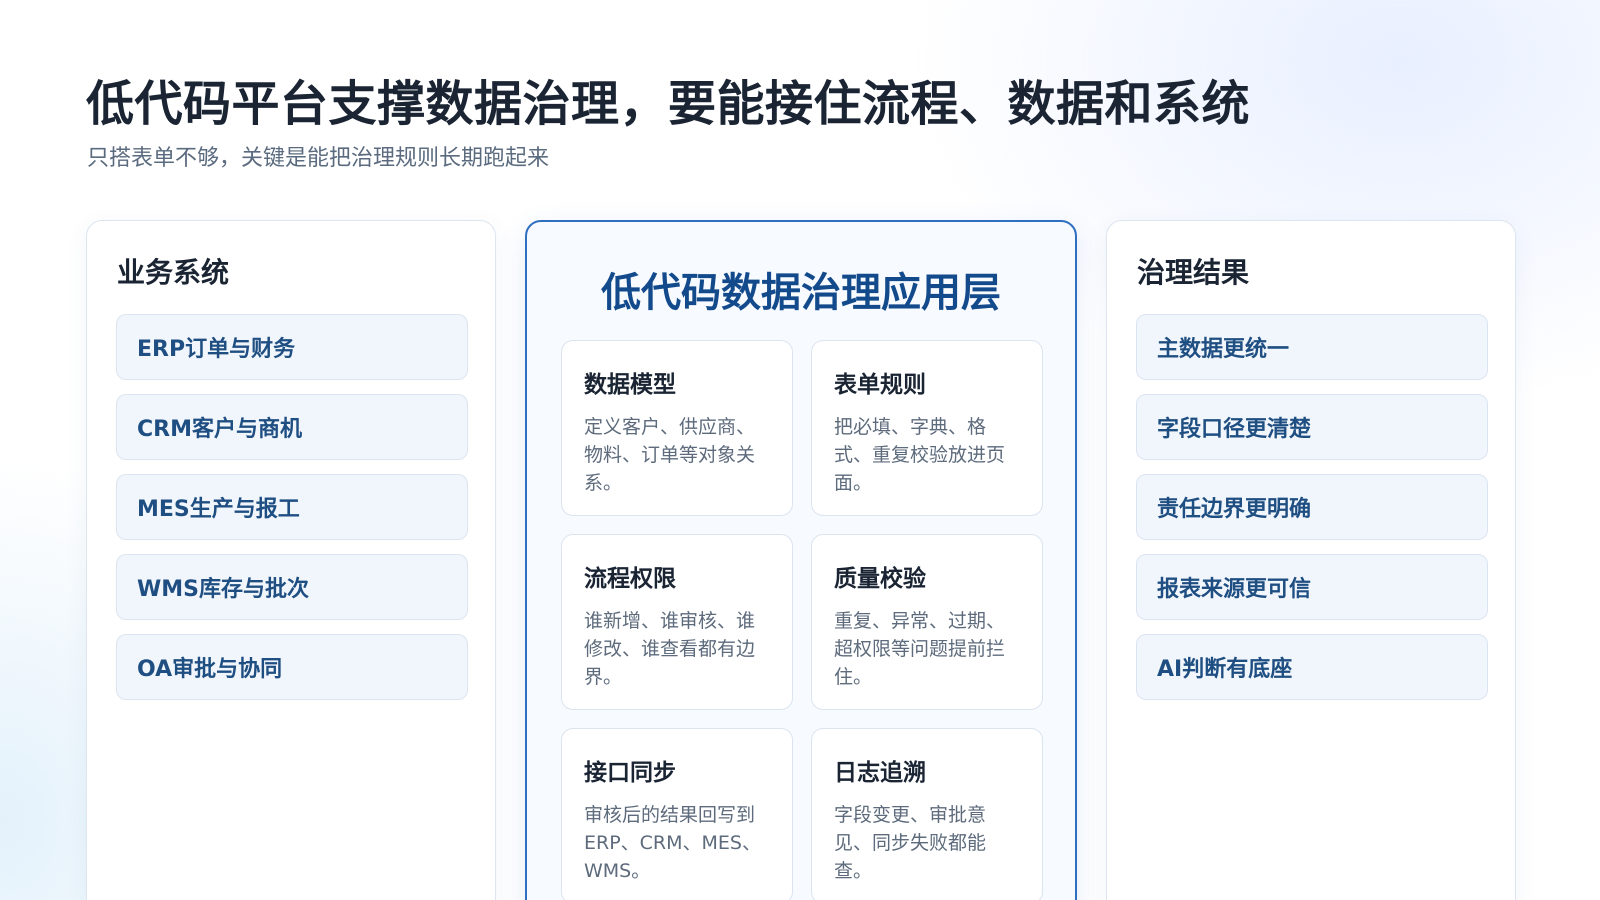 The height and width of the screenshot is (900, 1600). I want to click on lowcode-governance-heading: 低代码数据治理应用层, so click(801, 293).